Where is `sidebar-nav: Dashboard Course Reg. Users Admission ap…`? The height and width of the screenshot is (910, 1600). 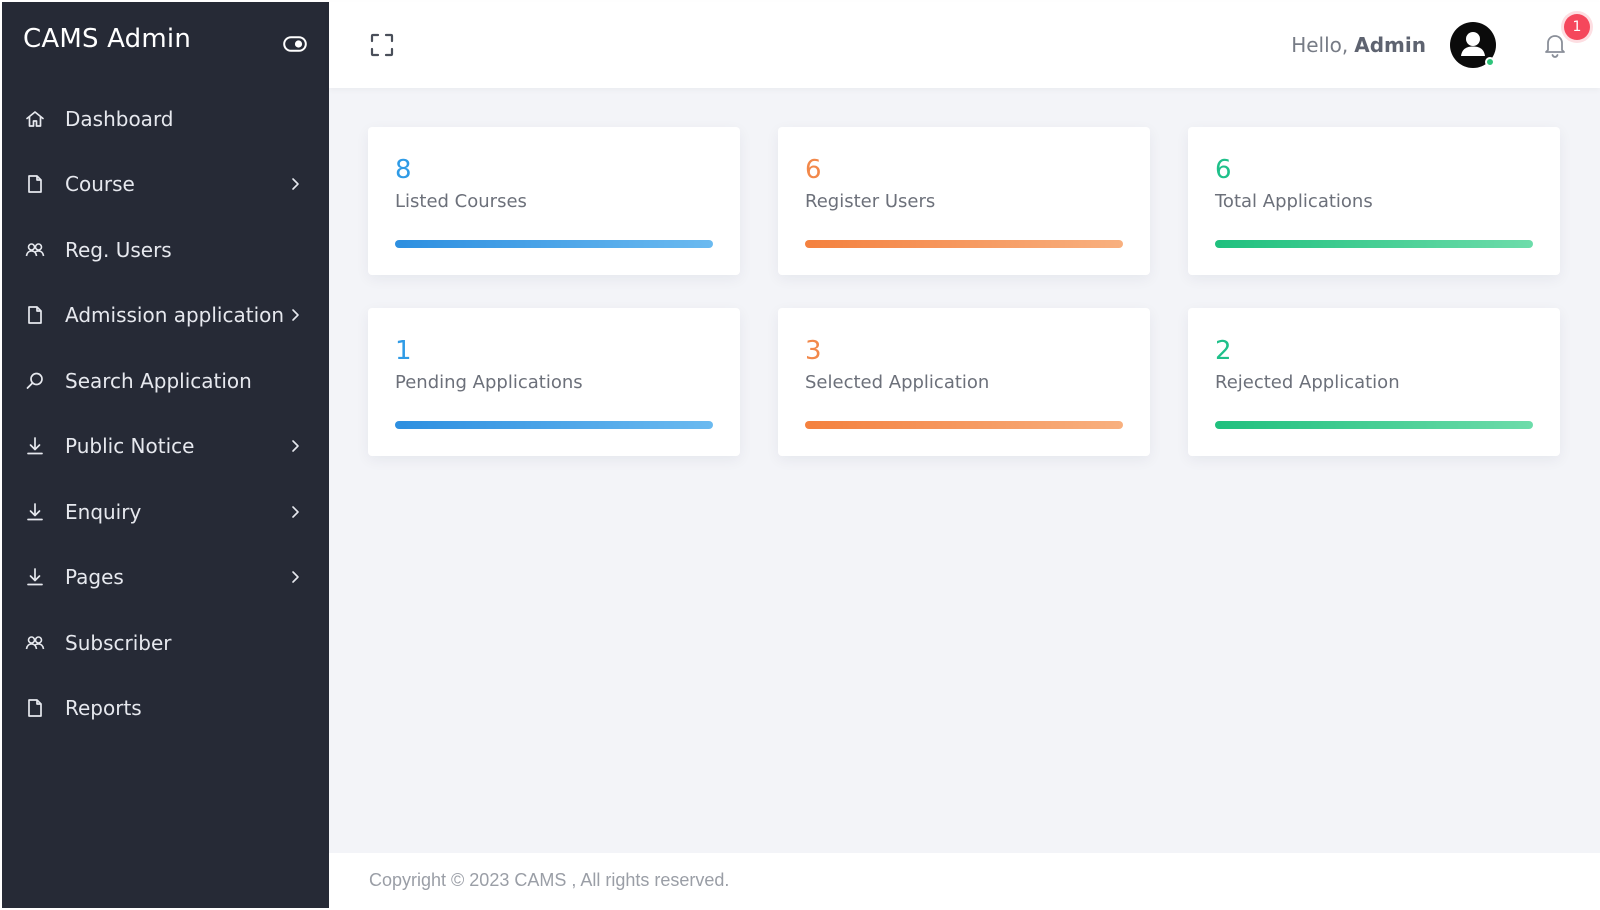
sidebar-nav: Dashboard Course Reg. Users Admission ap… is located at coordinates (165, 413).